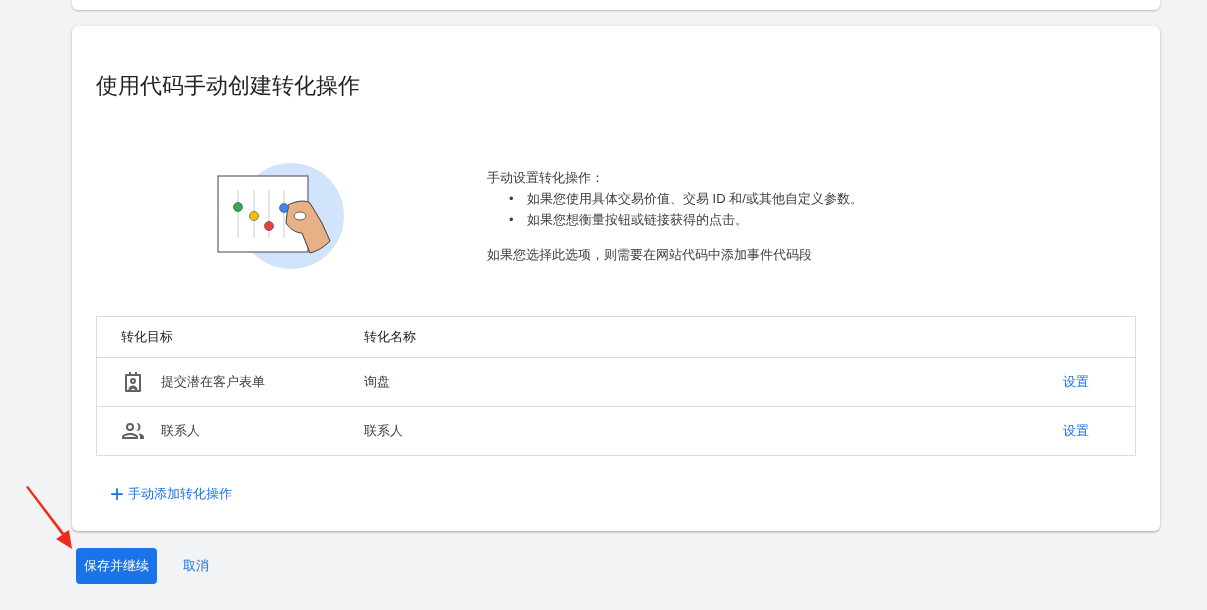 The image size is (1207, 610). I want to click on note-text: 如果您选择此选项，则需要在网站代码中添加事件代码段, so click(650, 255).